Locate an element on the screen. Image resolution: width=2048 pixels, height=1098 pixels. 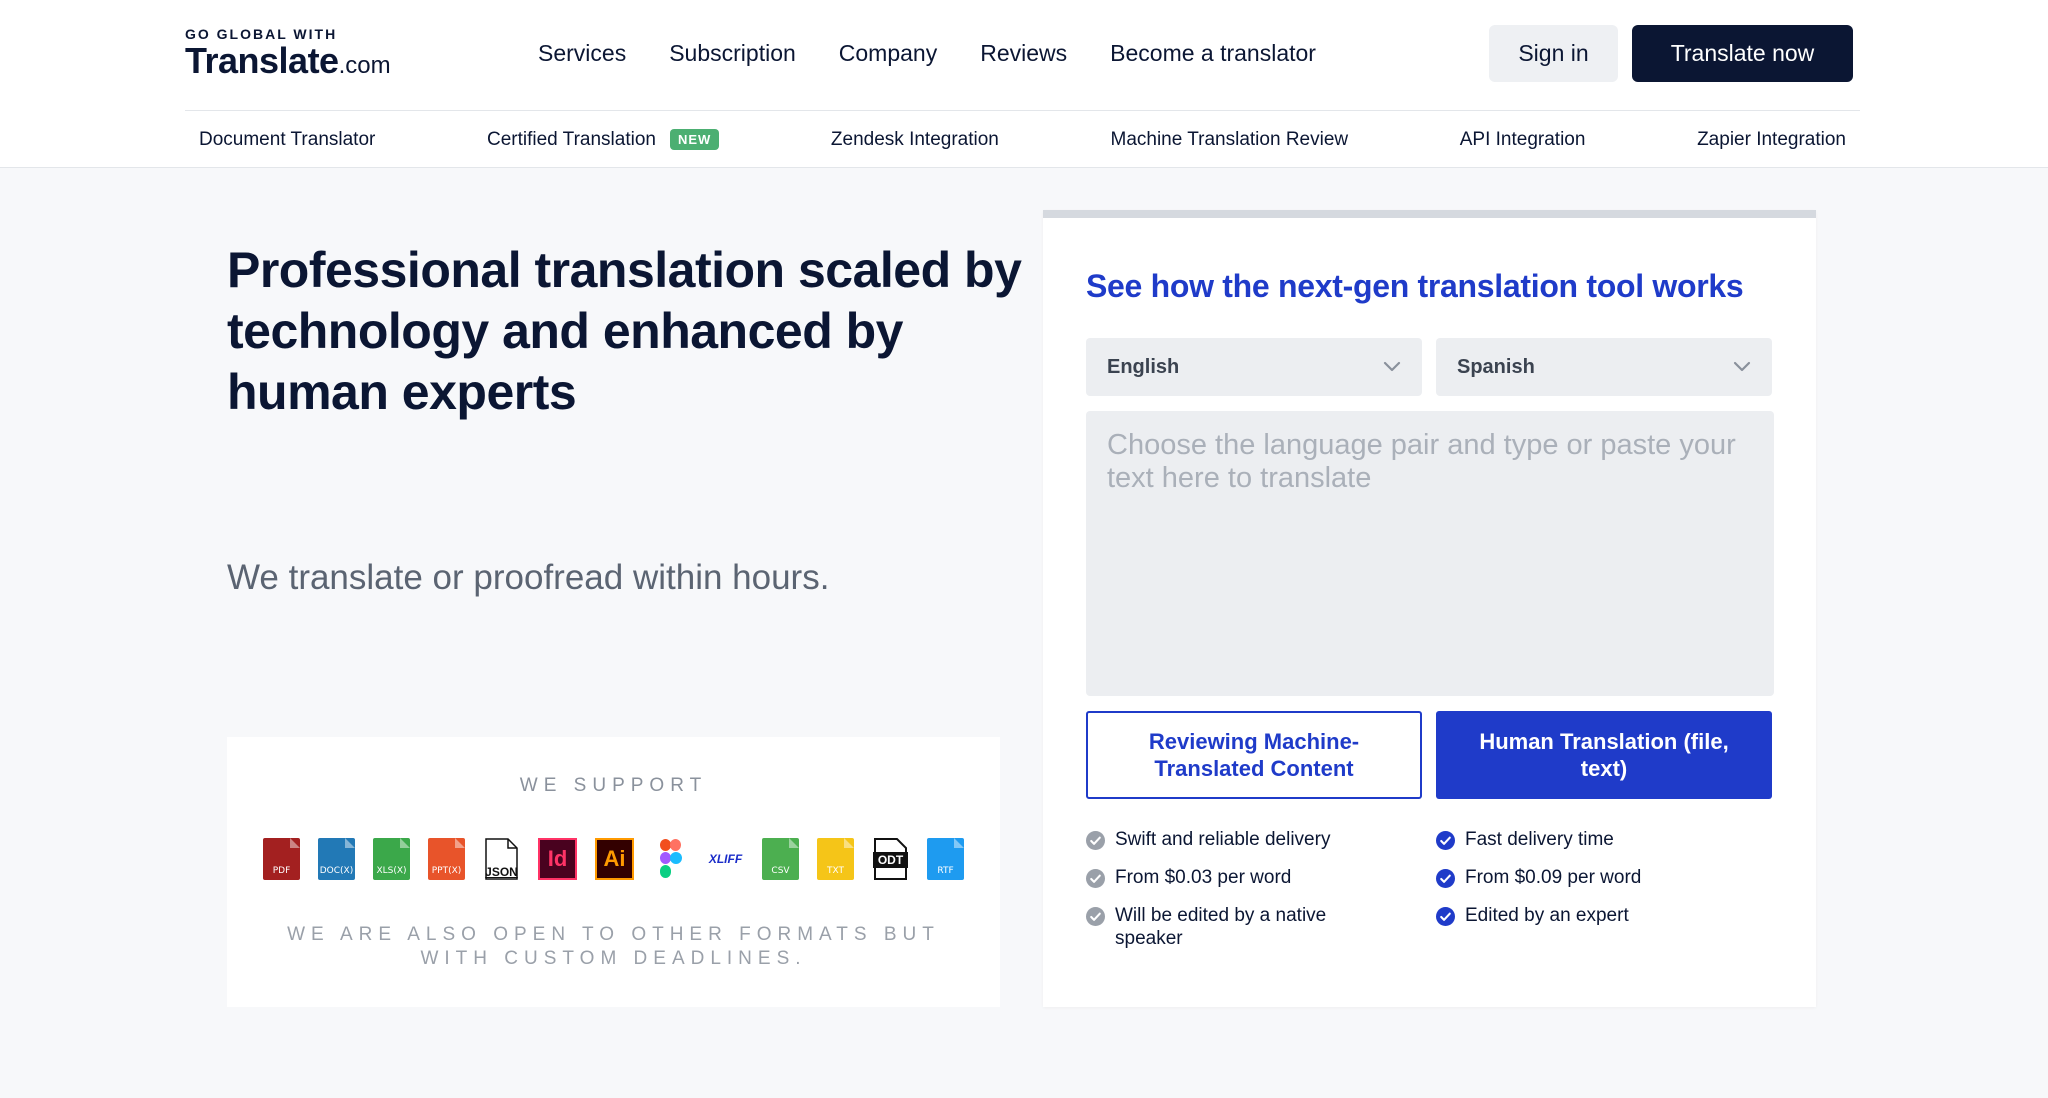
figma-shape is located at coordinates (671, 858).